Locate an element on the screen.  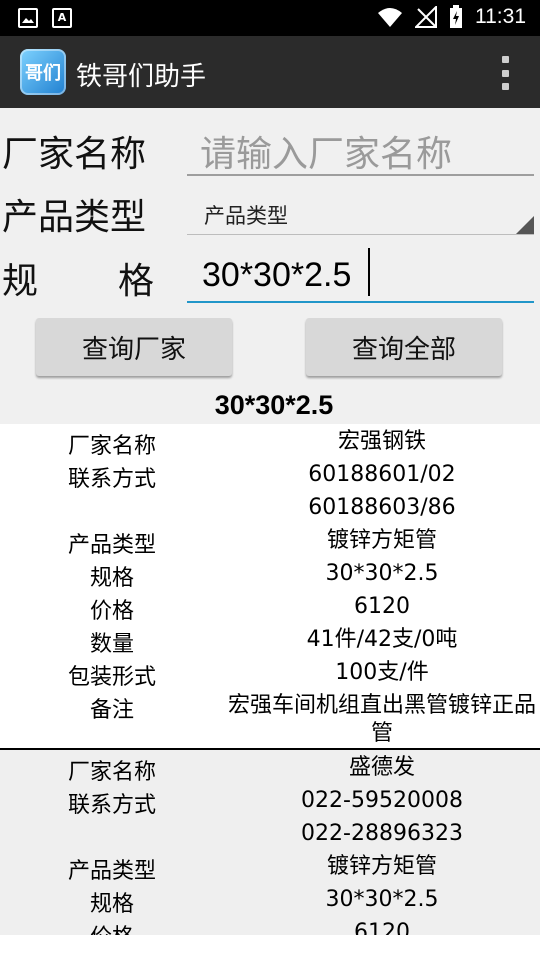
query-manufacturer-button: 查询厂家 is located at coordinates (134, 347).